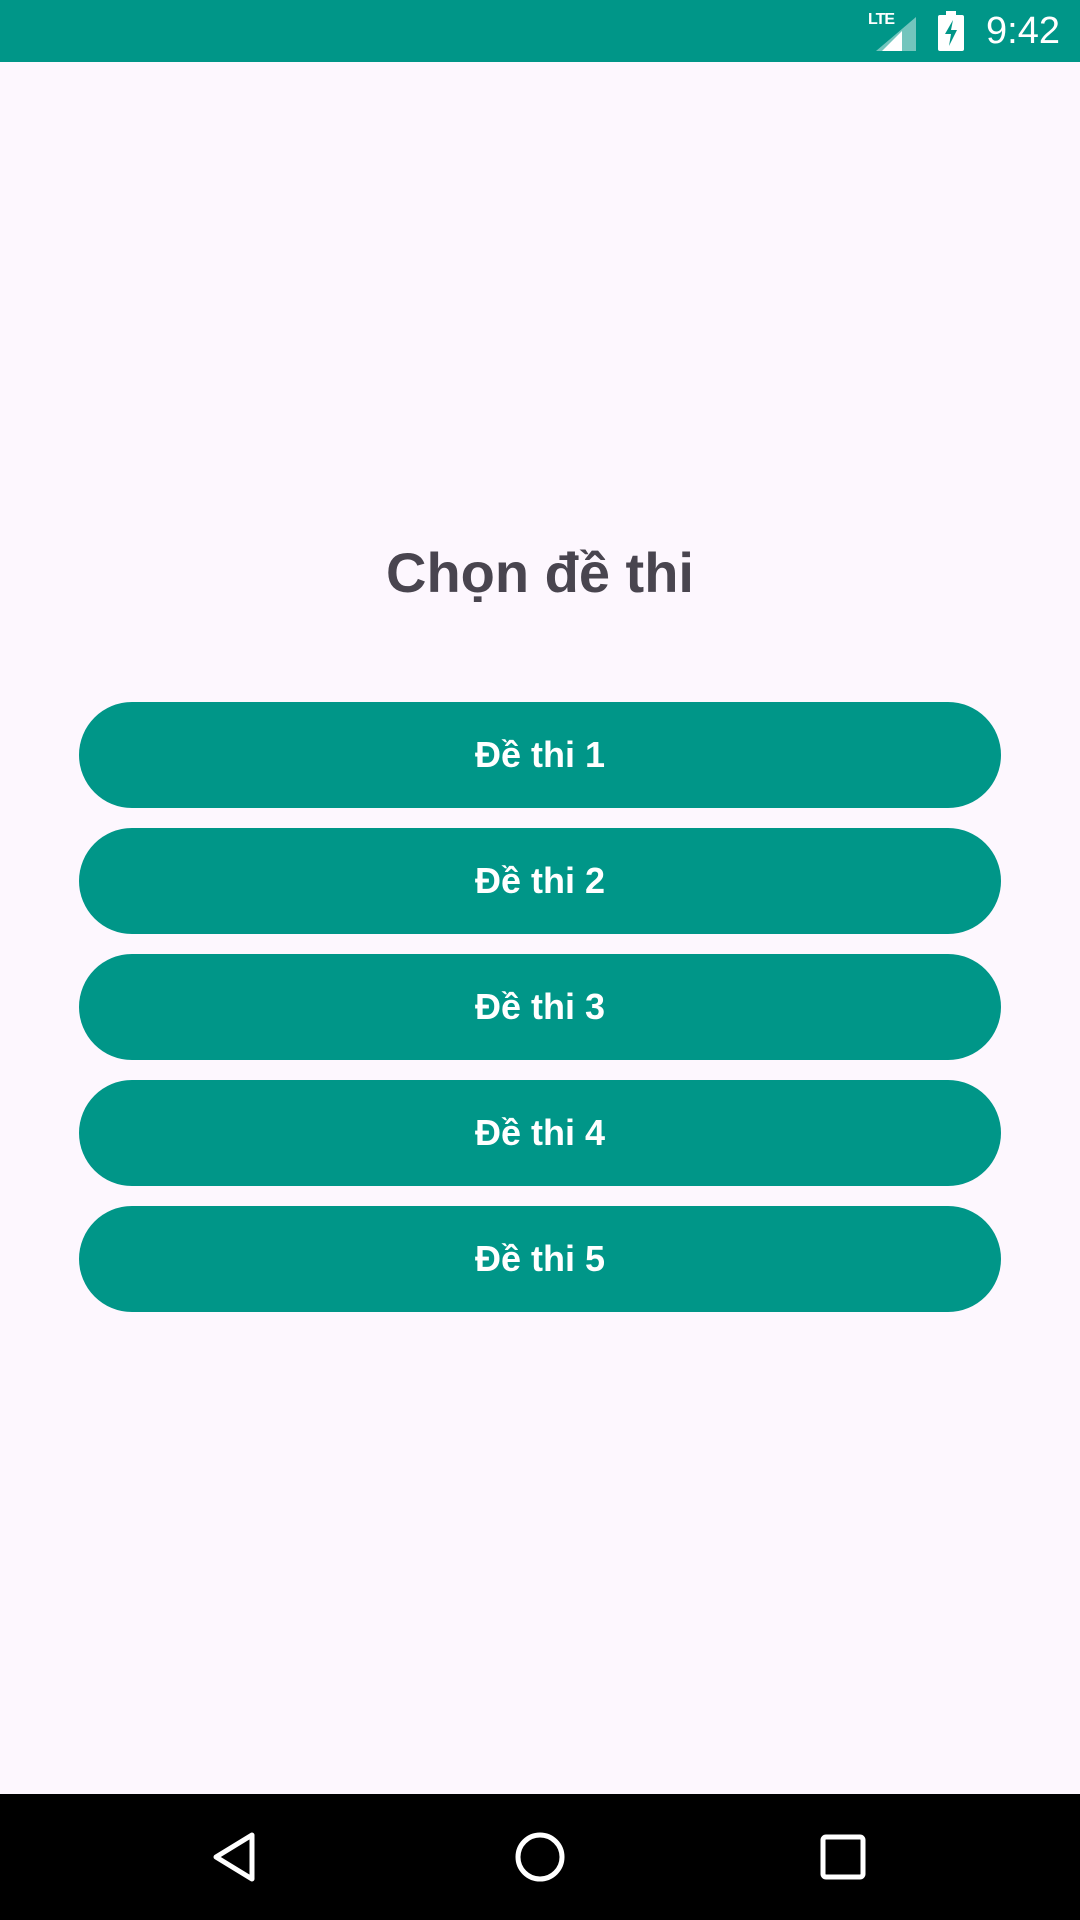 This screenshot has height=1920, width=1080. Describe the element at coordinates (540, 572) in the screenshot. I see `page-title: Chọn đề thi` at that location.